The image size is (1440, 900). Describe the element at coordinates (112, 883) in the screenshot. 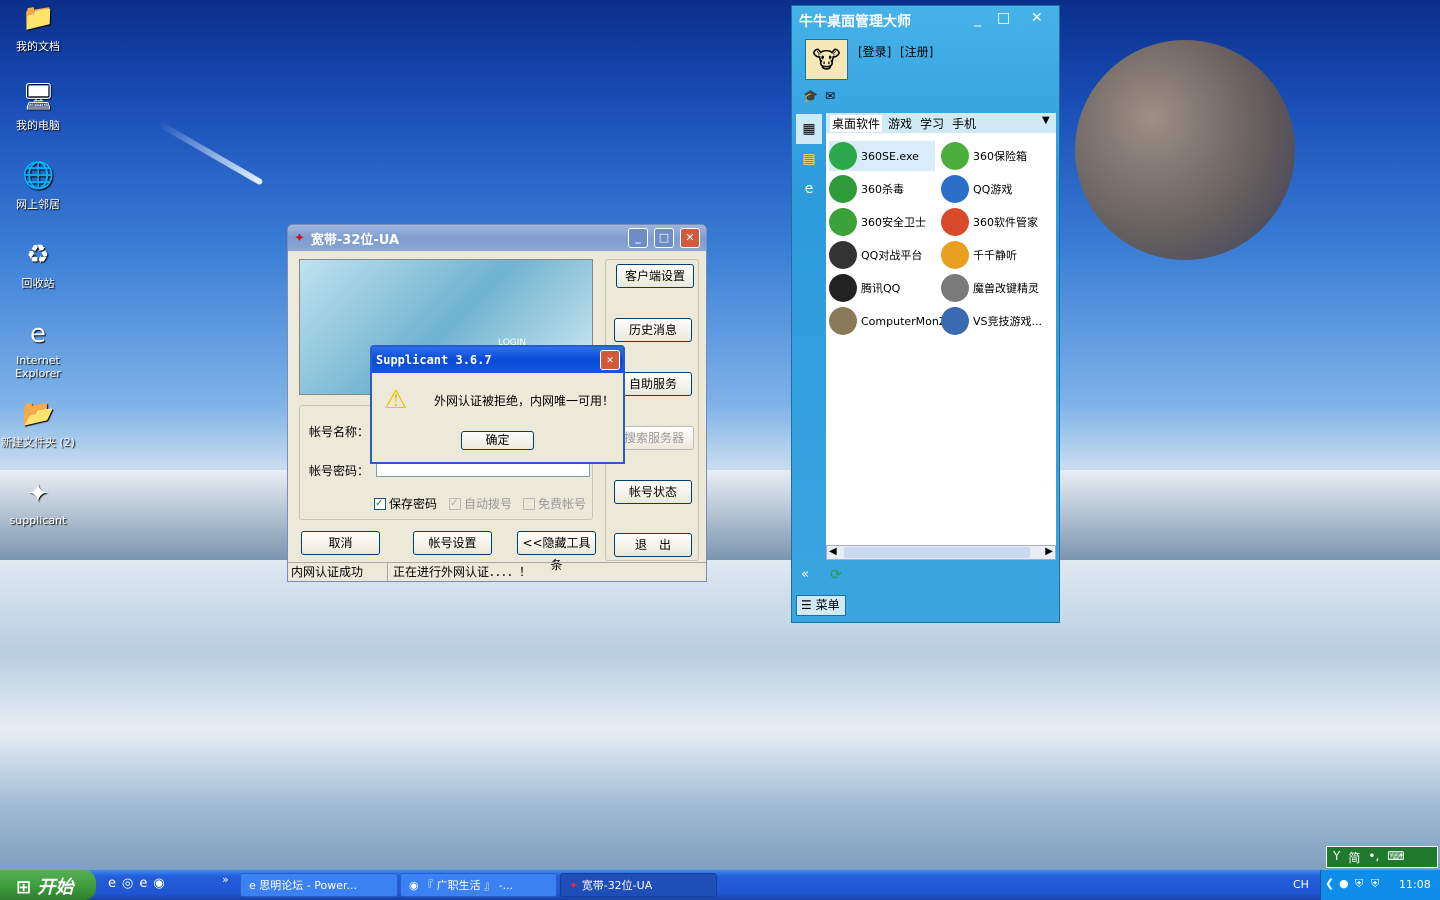

I see `ie-quick-icon: e` at that location.